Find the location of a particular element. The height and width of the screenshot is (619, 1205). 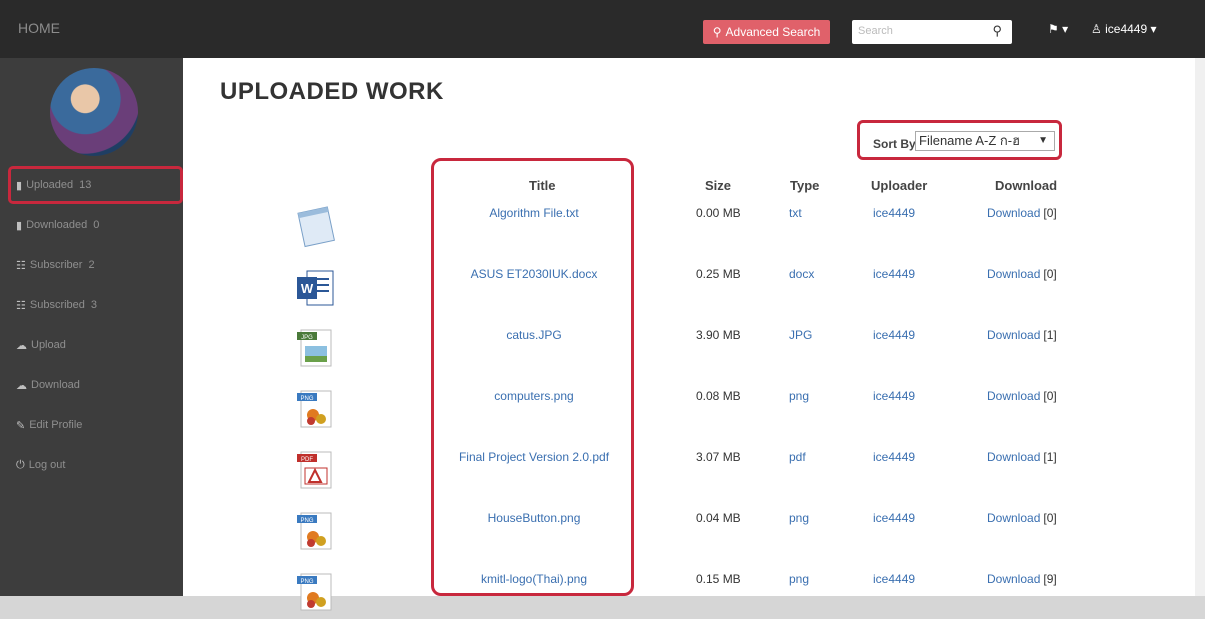

sidebar-item-label: Download is located at coordinates (55, 385).